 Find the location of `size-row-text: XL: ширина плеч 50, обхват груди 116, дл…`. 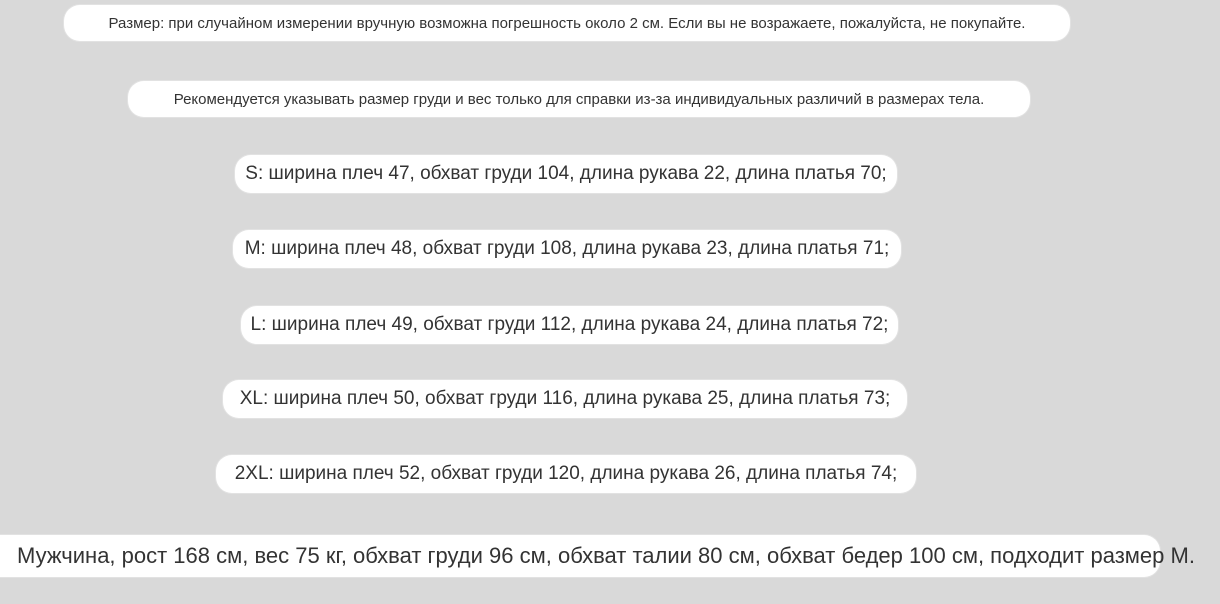

size-row-text: XL: ширина плеч 50, обхват груди 116, дл… is located at coordinates (565, 398).